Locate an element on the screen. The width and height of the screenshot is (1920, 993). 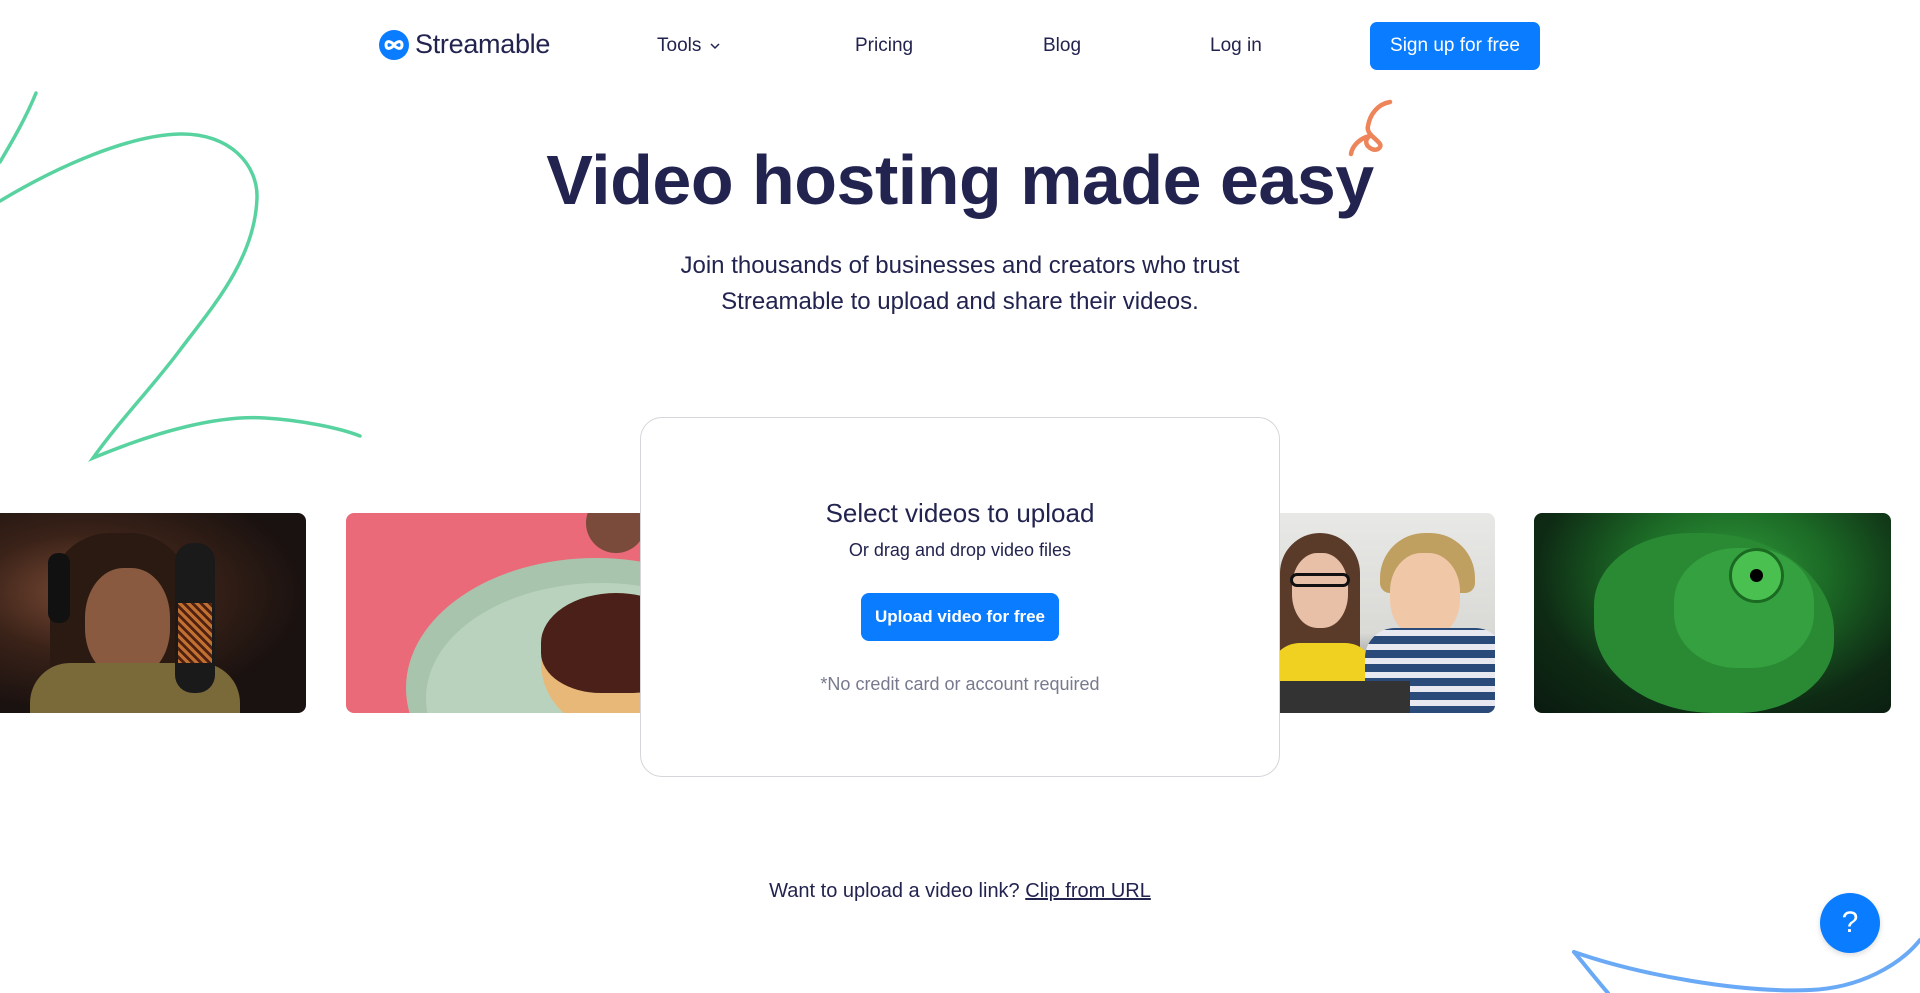
brand-name: Streamable is located at coordinates (483, 44).